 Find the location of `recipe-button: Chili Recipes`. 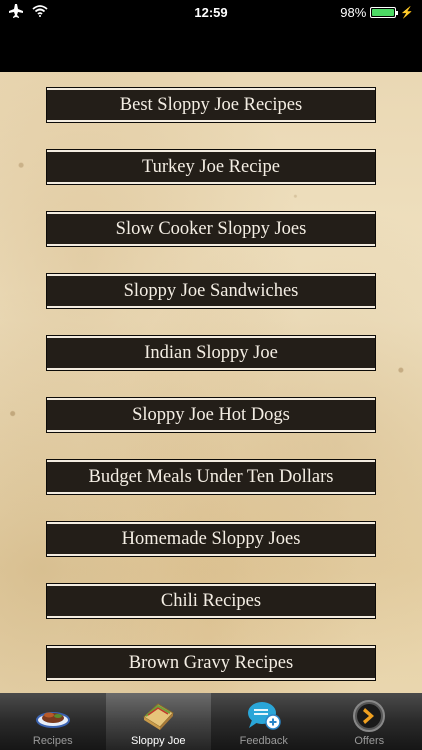

recipe-button: Chili Recipes is located at coordinates (211, 601).